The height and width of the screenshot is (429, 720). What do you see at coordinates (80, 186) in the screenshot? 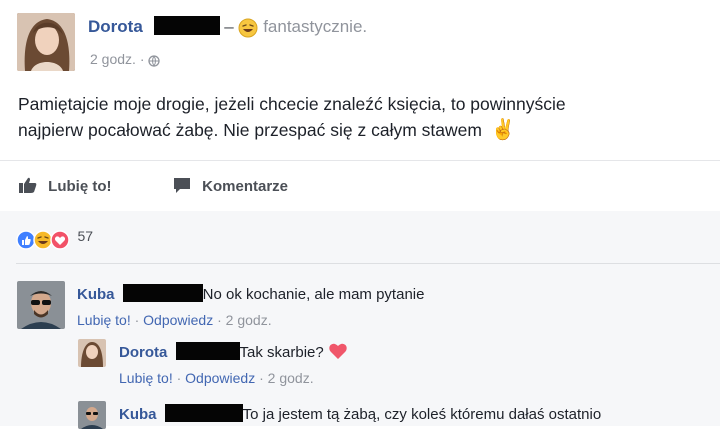
I see `like-action-label: Lubię to!` at bounding box center [80, 186].